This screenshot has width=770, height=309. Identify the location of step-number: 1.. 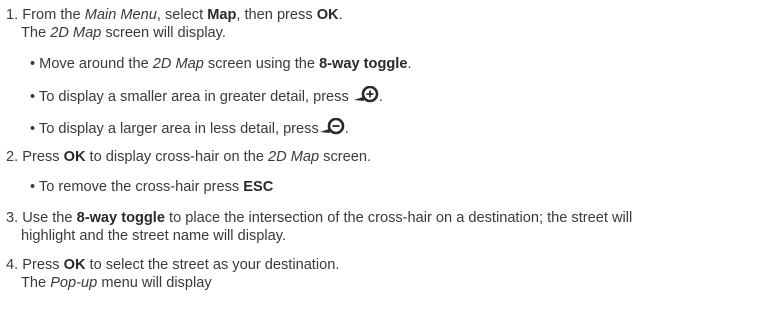
(12, 15).